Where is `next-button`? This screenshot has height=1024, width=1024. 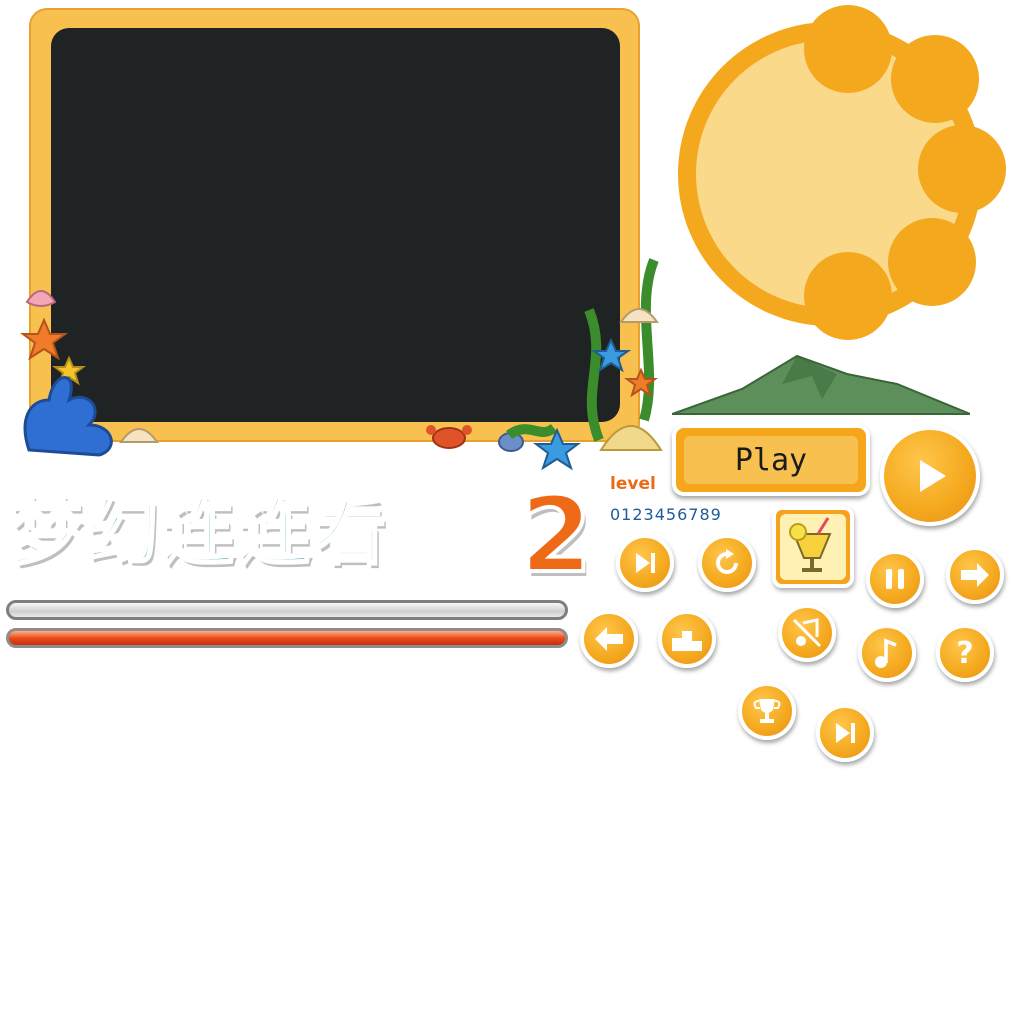
next-button is located at coordinates (975, 575).